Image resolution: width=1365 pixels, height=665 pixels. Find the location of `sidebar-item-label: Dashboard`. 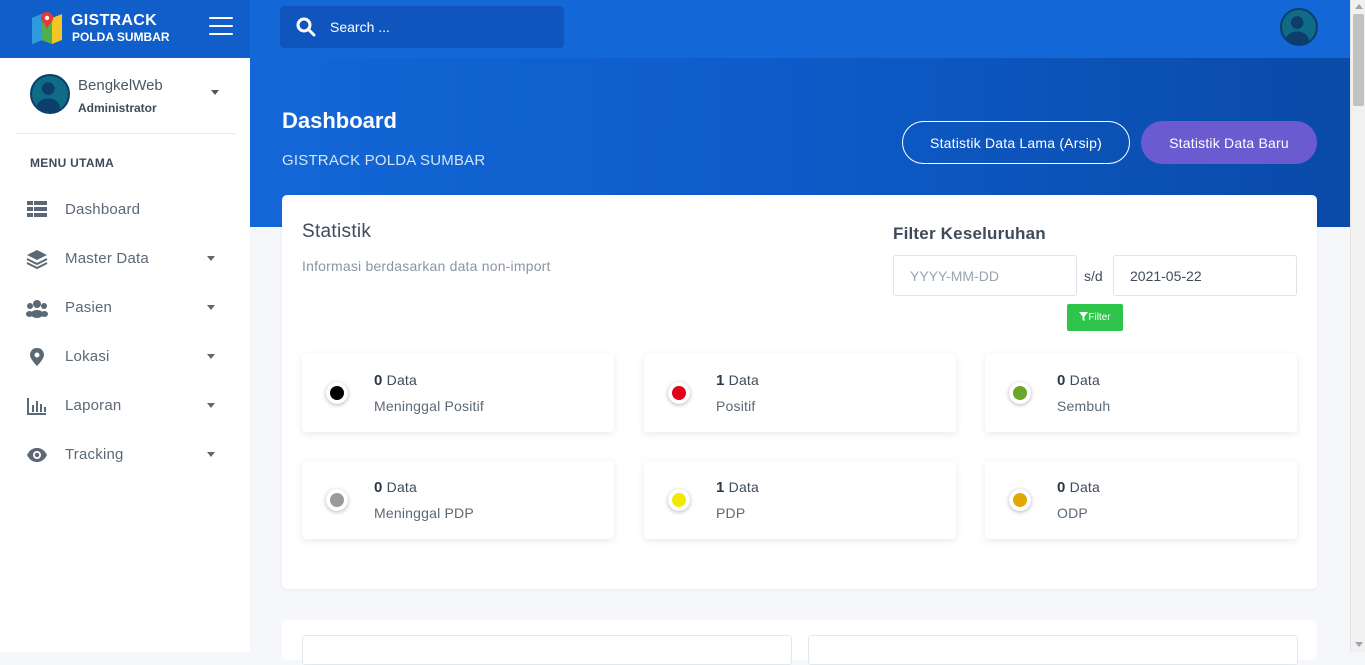

sidebar-item-label: Dashboard is located at coordinates (103, 209).